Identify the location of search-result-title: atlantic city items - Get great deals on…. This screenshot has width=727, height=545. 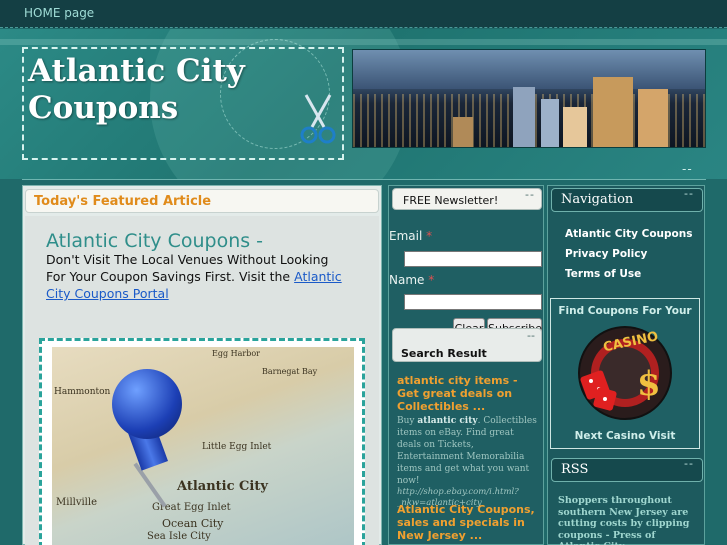
(467, 393).